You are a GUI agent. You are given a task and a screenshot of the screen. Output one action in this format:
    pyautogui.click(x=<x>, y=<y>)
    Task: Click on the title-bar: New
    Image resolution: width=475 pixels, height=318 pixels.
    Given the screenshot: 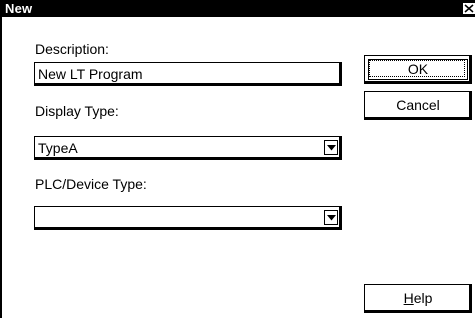 What is the action you would take?
    pyautogui.click(x=238, y=8)
    